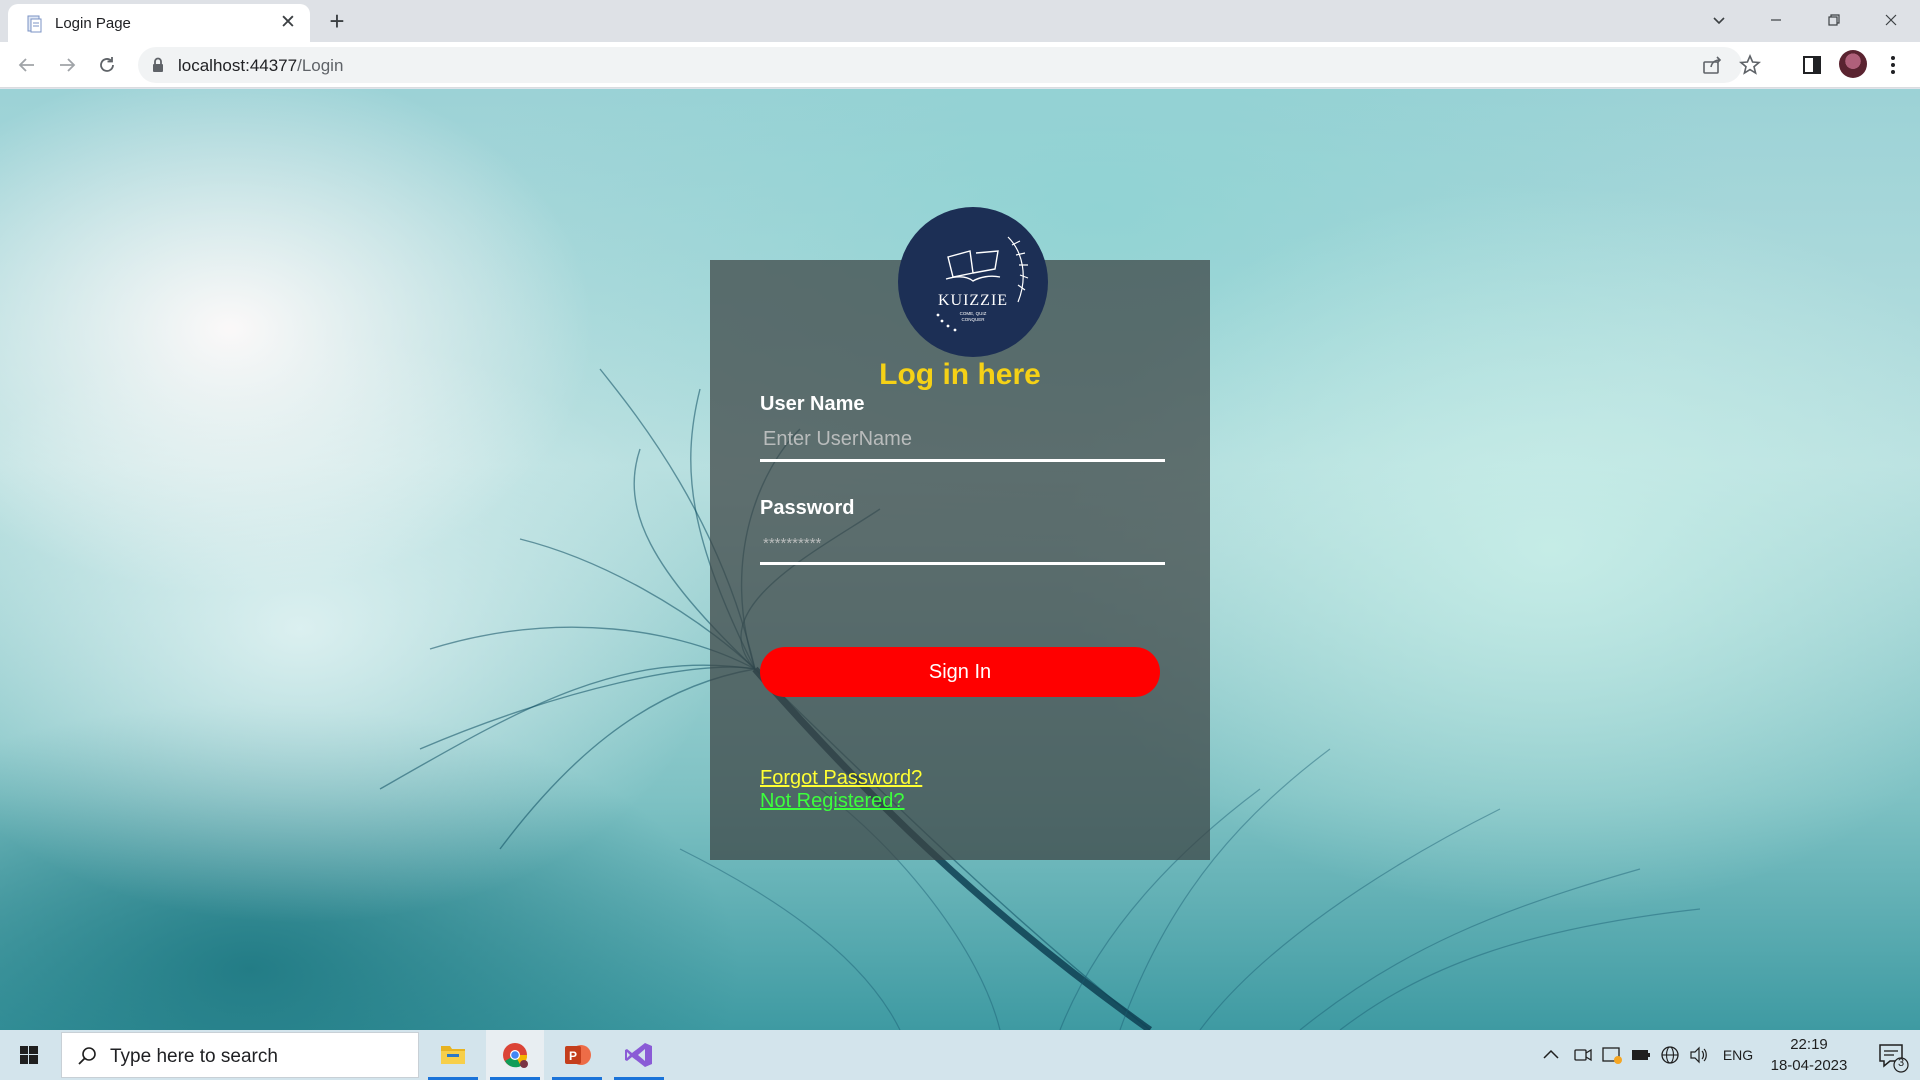 Image resolution: width=1920 pixels, height=1080 pixels. I want to click on input-language-indicator: ENG, so click(1738, 1055).